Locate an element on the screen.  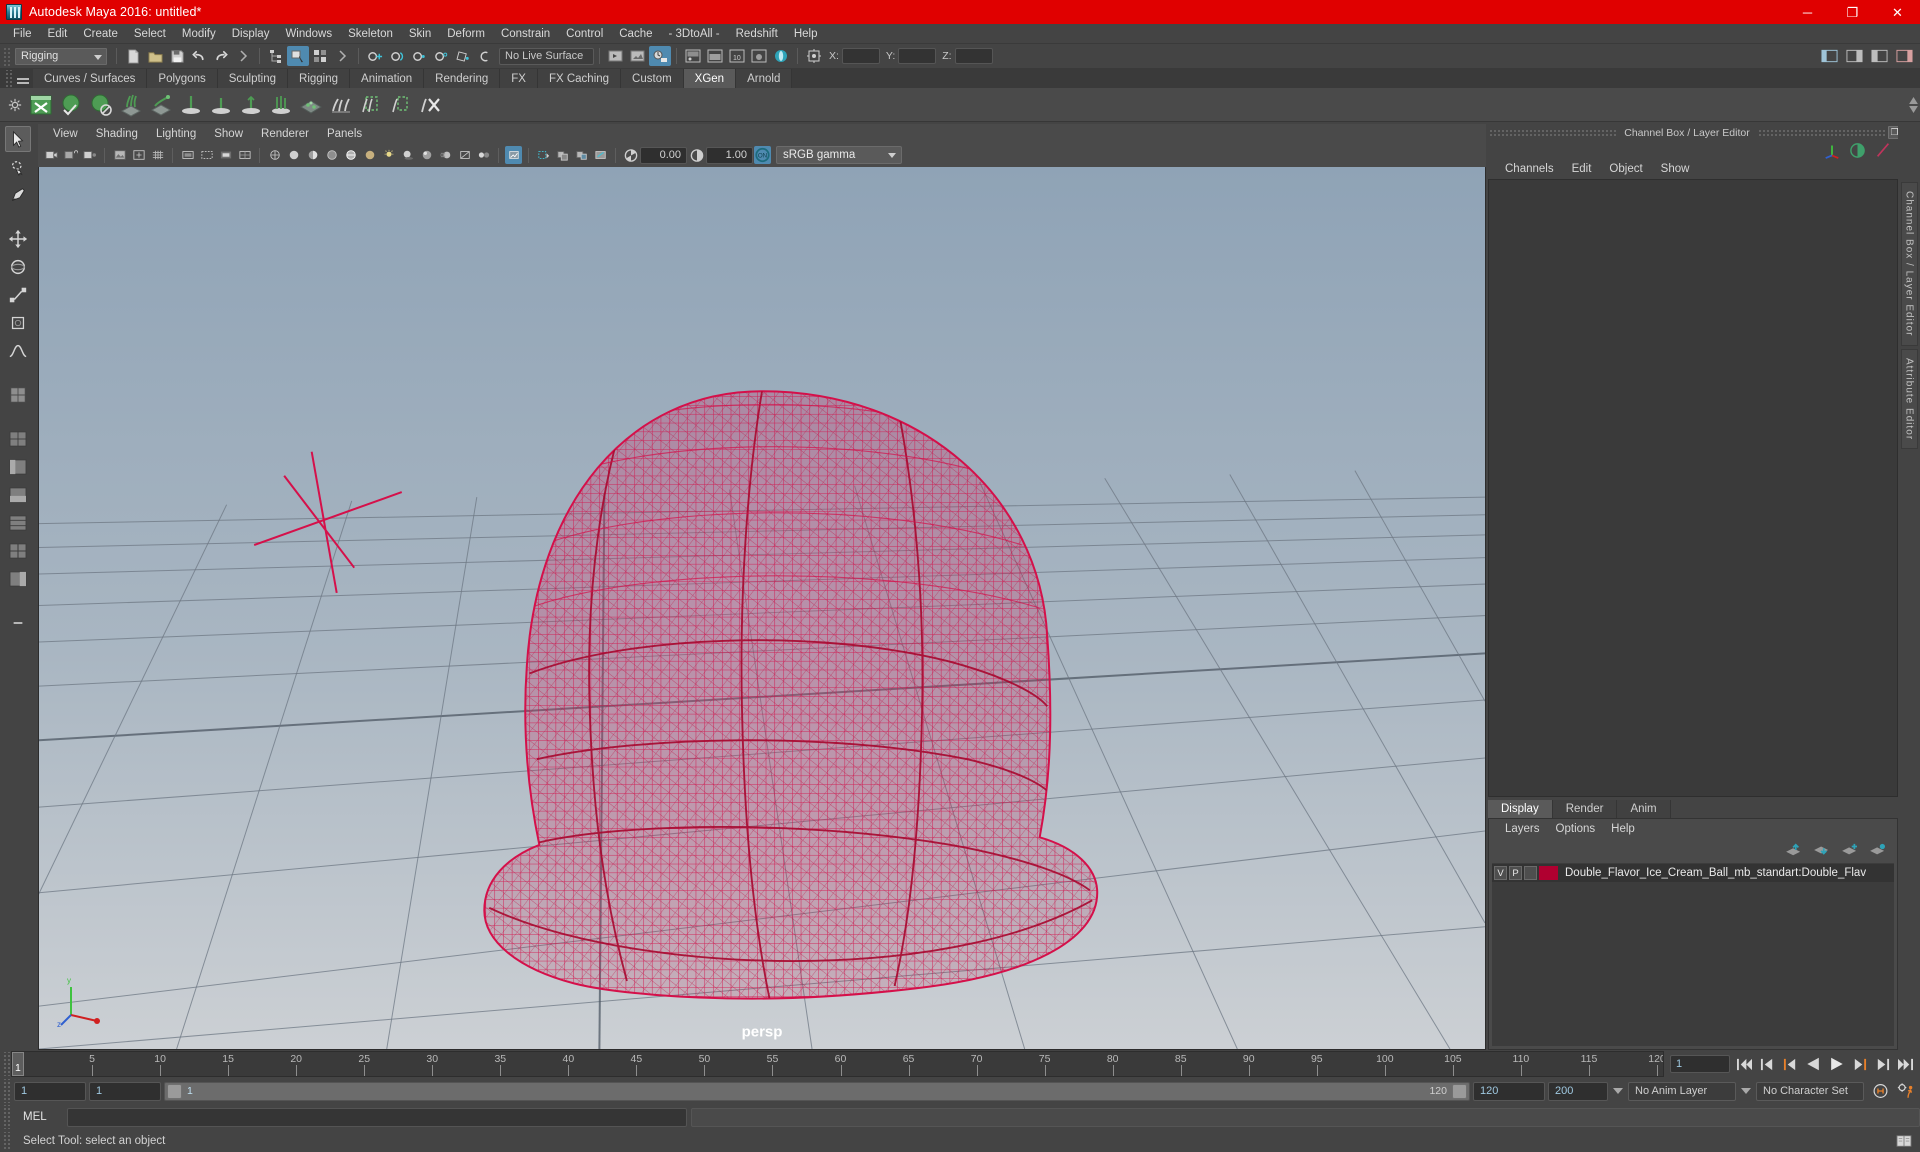
xgen-groom-brush-icon is located at coordinates (341, 105).